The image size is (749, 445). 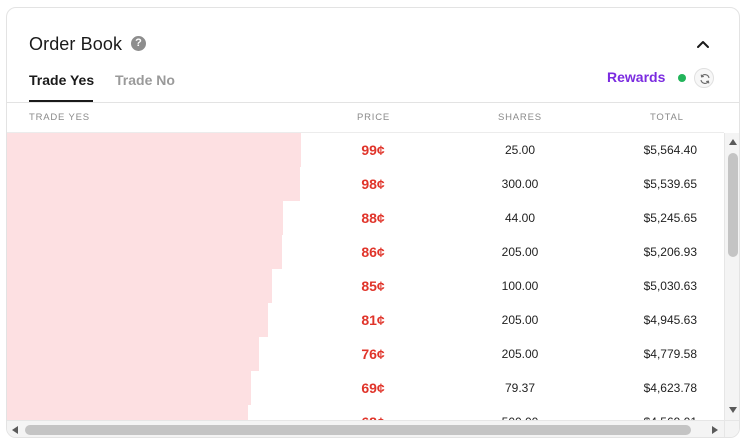 What do you see at coordinates (373, 102) in the screenshot?
I see `header-divider` at bounding box center [373, 102].